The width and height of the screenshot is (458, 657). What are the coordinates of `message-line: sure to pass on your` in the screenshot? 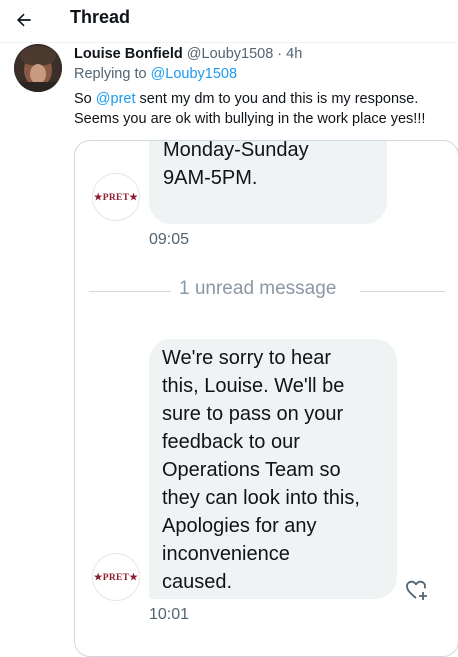 It's located at (253, 414).